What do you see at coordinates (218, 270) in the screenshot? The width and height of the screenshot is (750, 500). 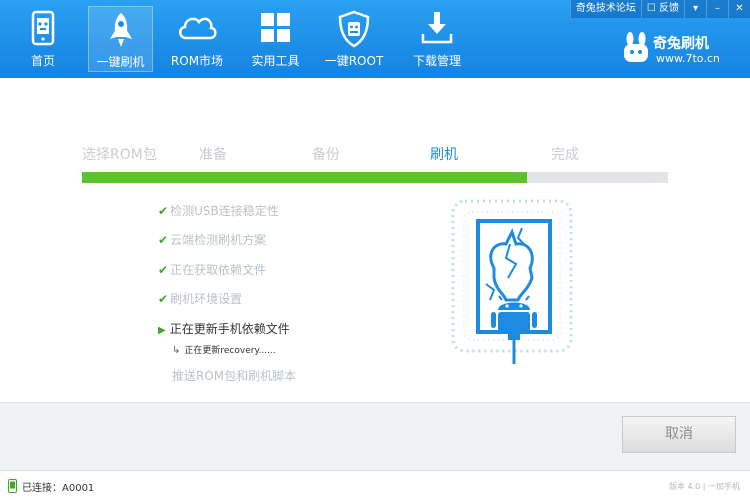 I see `task-label: 正在获取依赖文件` at bounding box center [218, 270].